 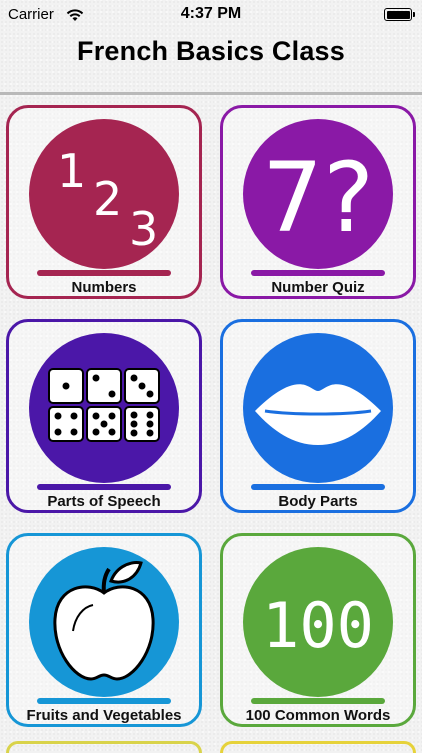 What do you see at coordinates (318, 715) in the screenshot?
I see `card-label: 100 Common Words` at bounding box center [318, 715].